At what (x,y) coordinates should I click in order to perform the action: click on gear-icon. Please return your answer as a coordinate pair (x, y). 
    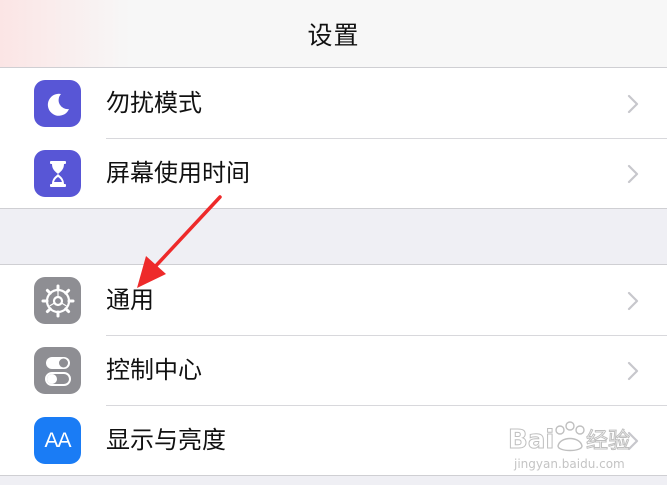
    Looking at the image, I should click on (57, 300).